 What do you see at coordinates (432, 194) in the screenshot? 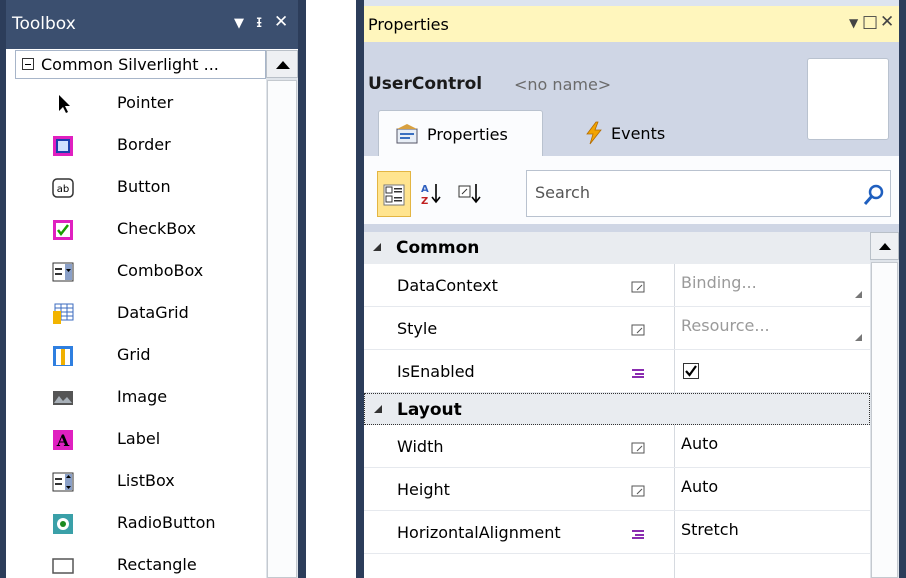
I see `sort-az-button: A Z` at bounding box center [432, 194].